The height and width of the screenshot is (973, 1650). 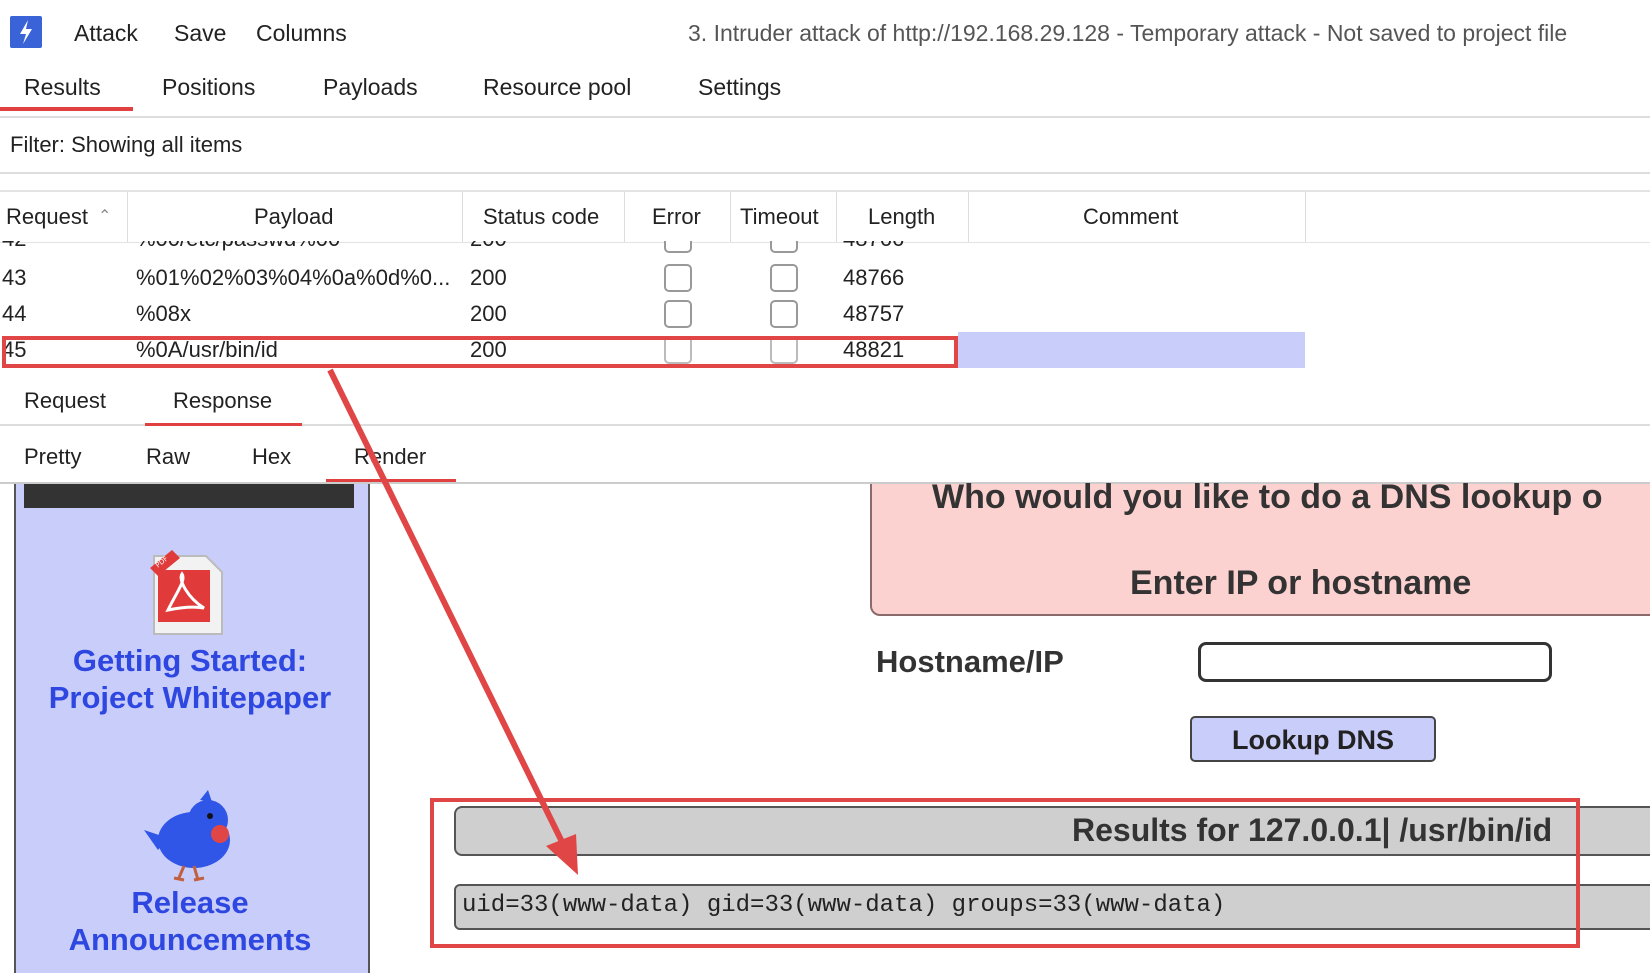 What do you see at coordinates (652, 247) in the screenshot?
I see `table-row: 42 %00/etc/passwd%00 200 48766` at bounding box center [652, 247].